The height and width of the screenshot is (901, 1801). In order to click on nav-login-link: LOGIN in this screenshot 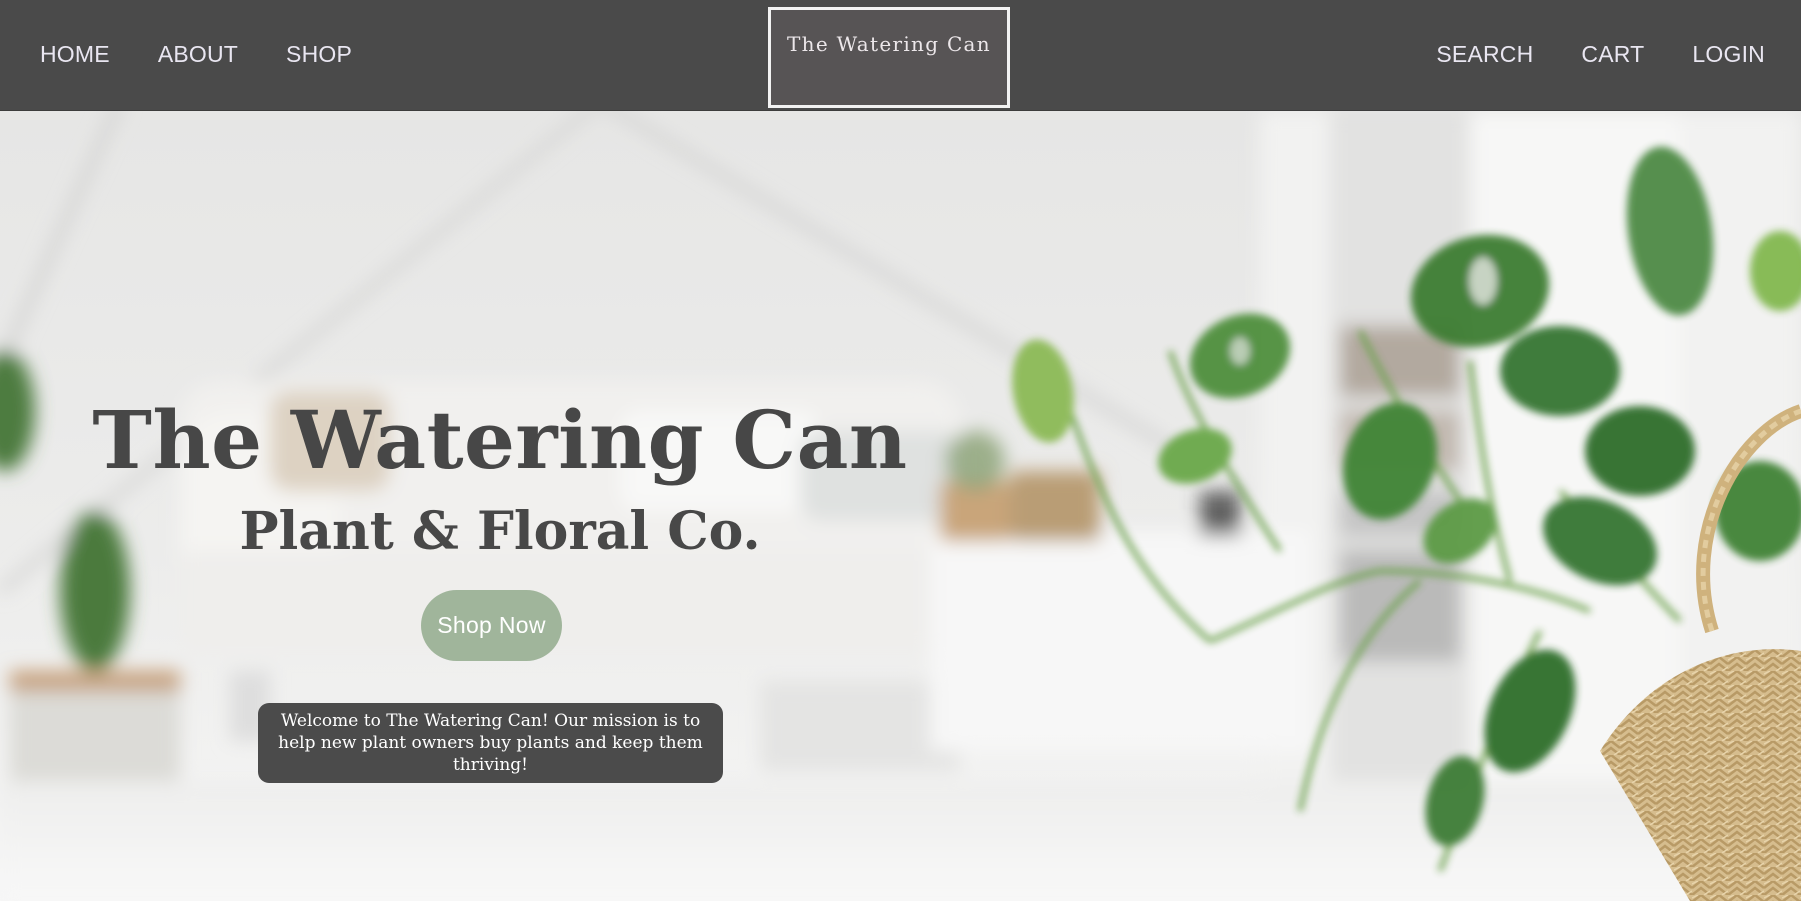, I will do `click(1728, 54)`.